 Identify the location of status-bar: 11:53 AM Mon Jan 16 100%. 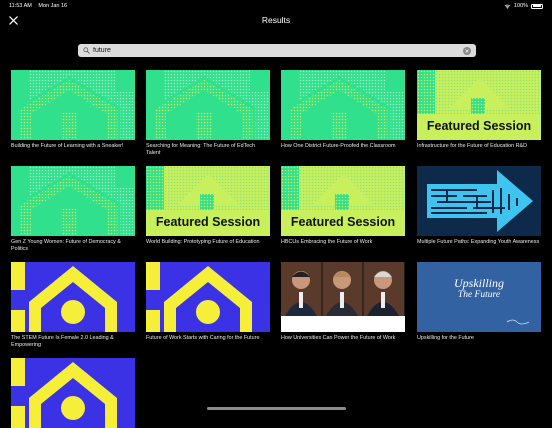
(276, 6).